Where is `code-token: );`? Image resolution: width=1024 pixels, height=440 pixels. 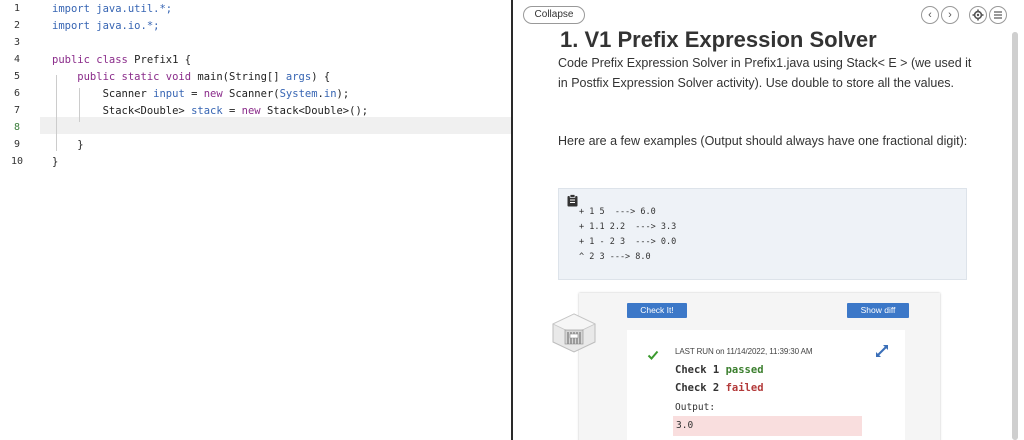 code-token: ); is located at coordinates (343, 94).